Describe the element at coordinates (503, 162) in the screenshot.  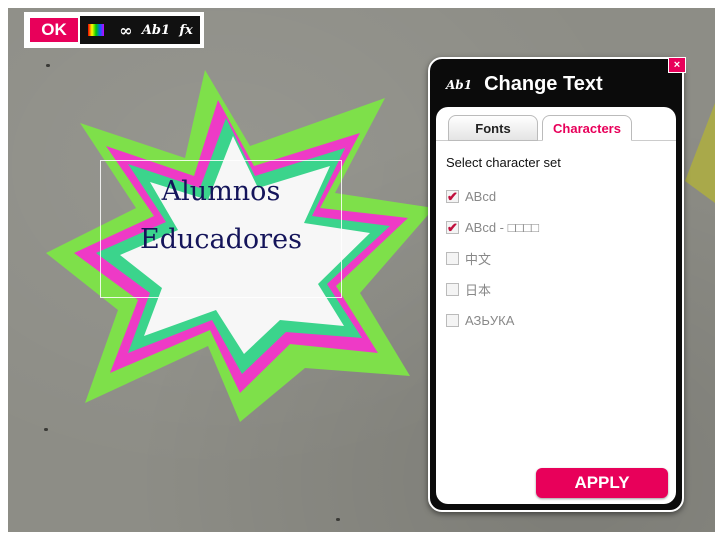
I see `section-label: Select character set` at that location.